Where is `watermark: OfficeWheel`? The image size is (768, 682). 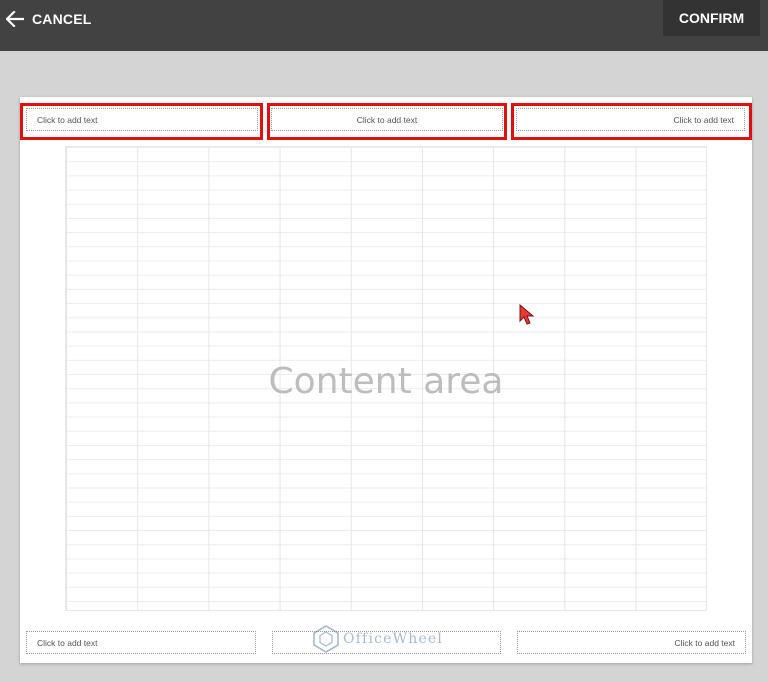 watermark: OfficeWheel is located at coordinates (378, 639).